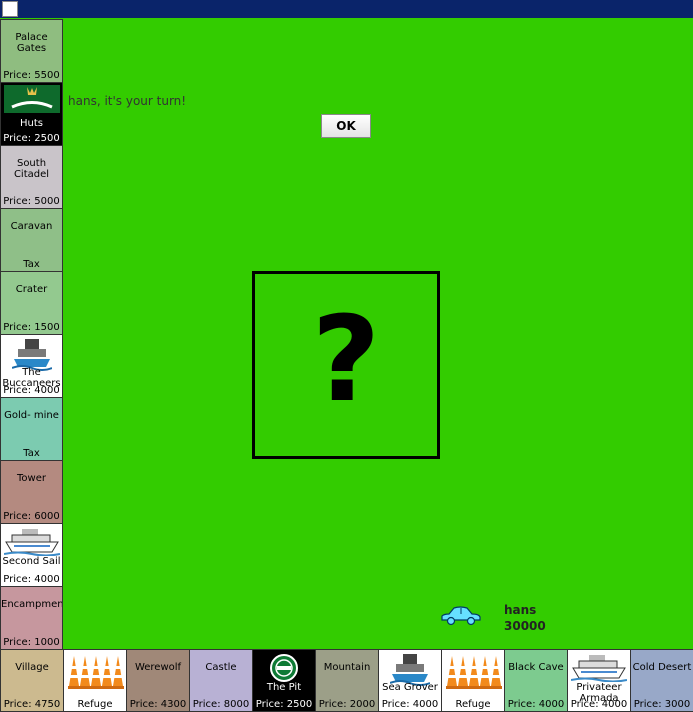 Image resolution: width=693 pixels, height=712 pixels. I want to click on tile-price: Price: 5000, so click(31, 201).